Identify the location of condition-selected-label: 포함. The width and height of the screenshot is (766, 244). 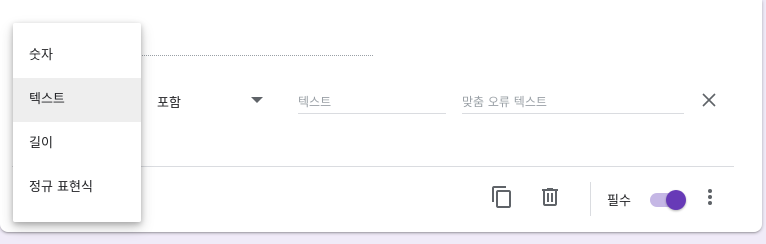
(169, 103).